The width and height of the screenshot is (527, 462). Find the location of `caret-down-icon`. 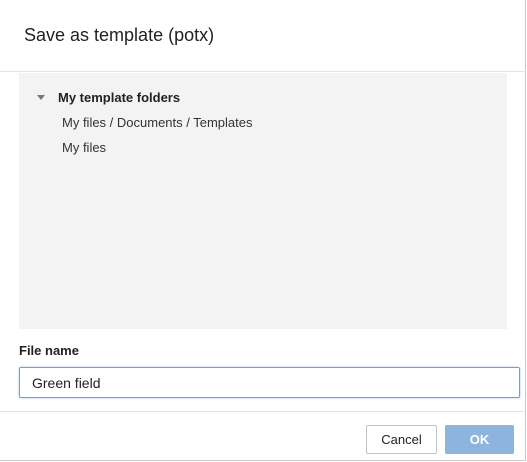

caret-down-icon is located at coordinates (41, 97).